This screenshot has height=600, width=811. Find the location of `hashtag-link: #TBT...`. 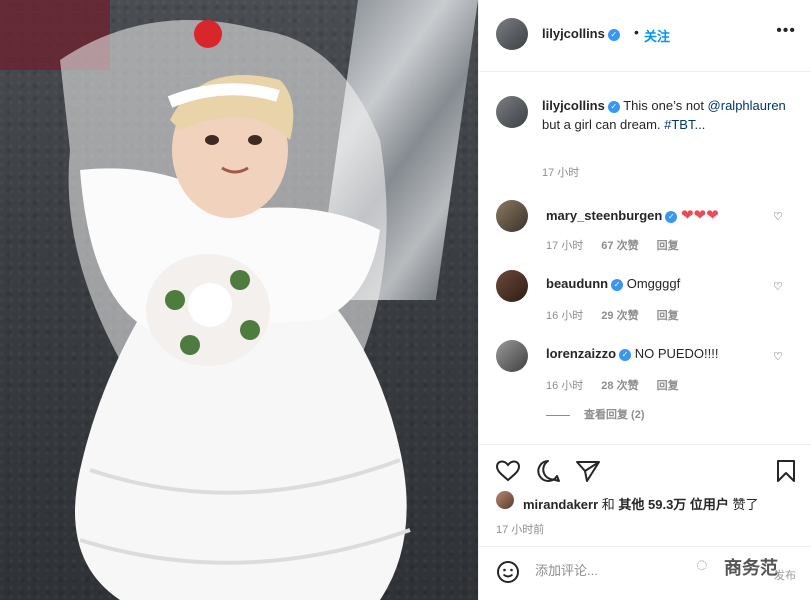

hashtag-link: #TBT... is located at coordinates (684, 124).